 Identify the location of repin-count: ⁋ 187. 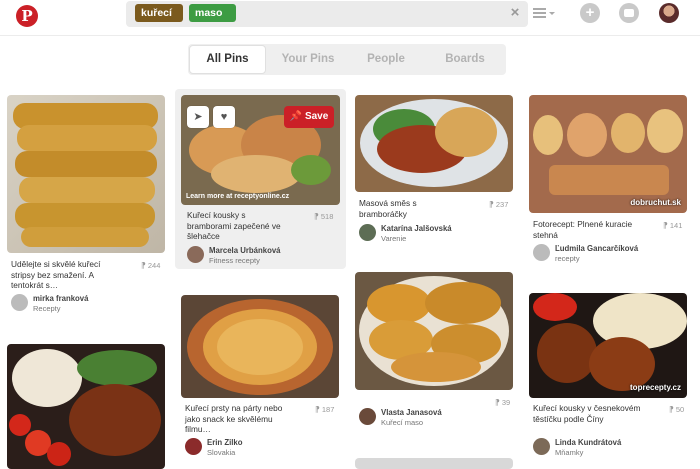
(325, 409).